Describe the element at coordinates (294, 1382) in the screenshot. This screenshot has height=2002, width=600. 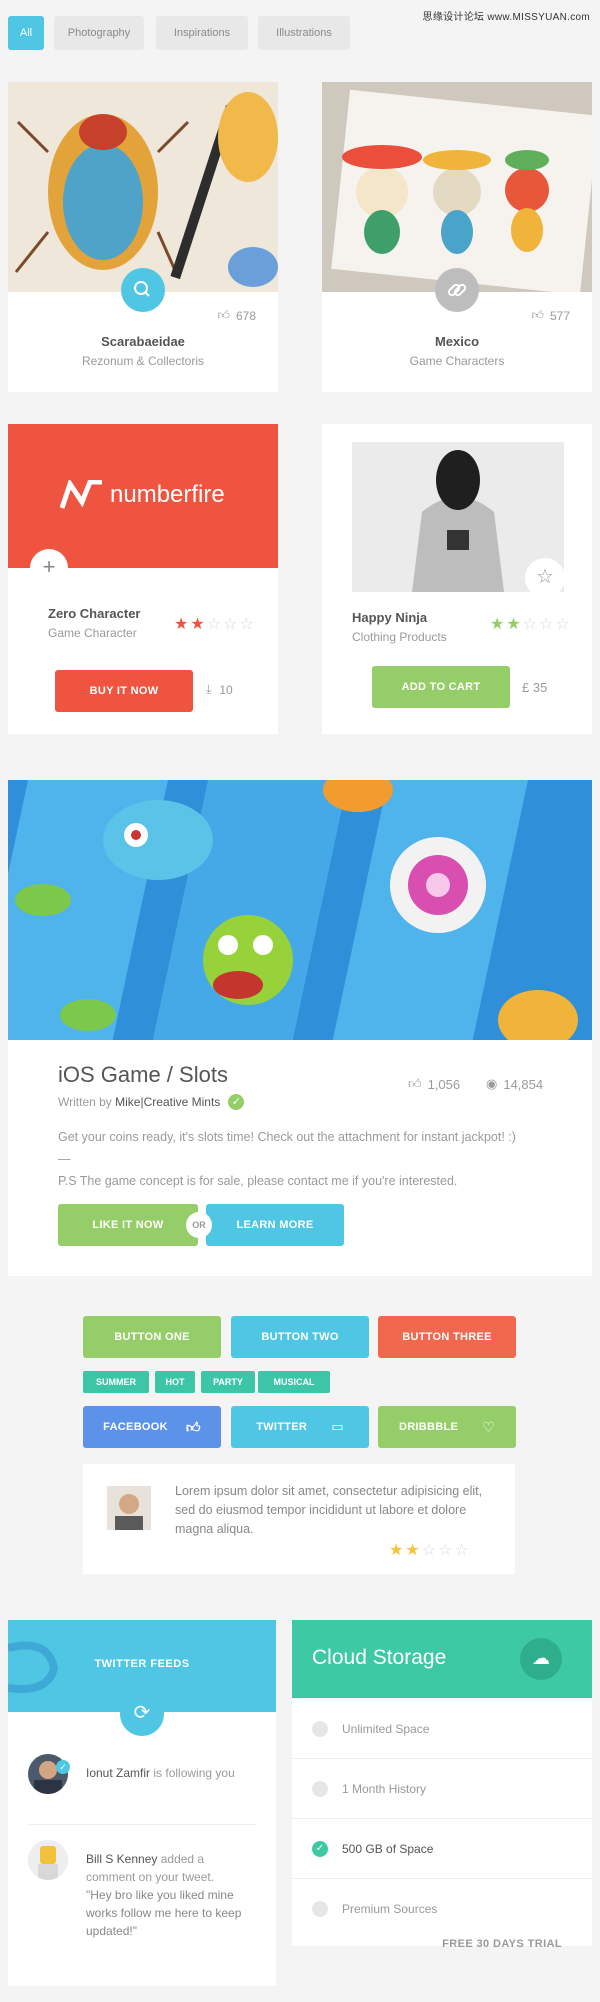
I see `tag-musical: MUSICAL` at that location.